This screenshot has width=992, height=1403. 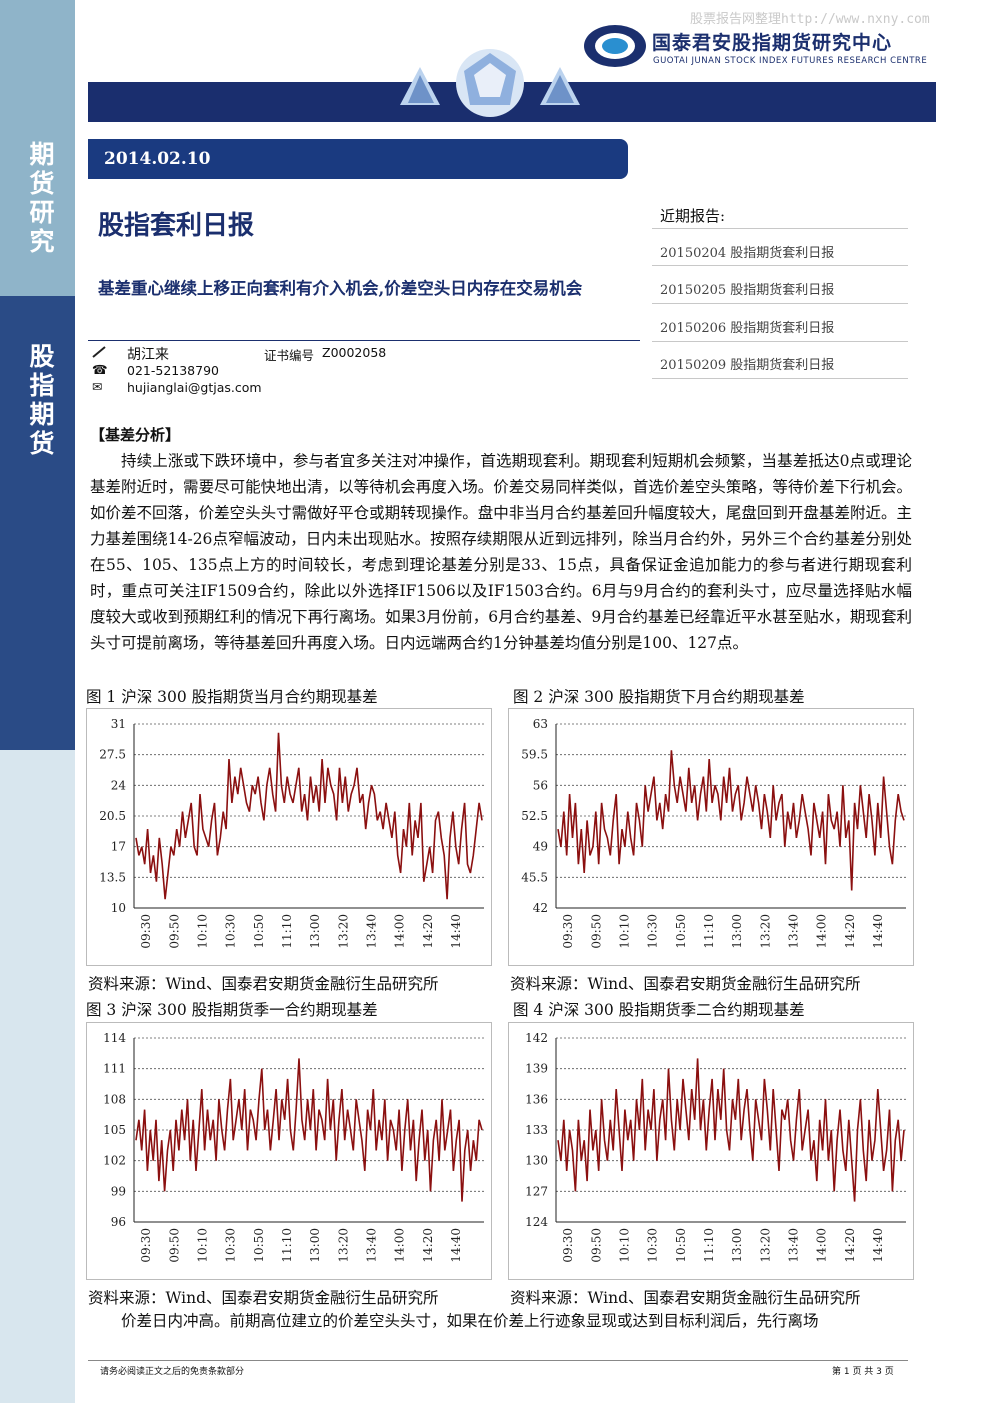 What do you see at coordinates (850, 1245) in the screenshot?
I see `x-tick-label: 14:20` at bounding box center [850, 1245].